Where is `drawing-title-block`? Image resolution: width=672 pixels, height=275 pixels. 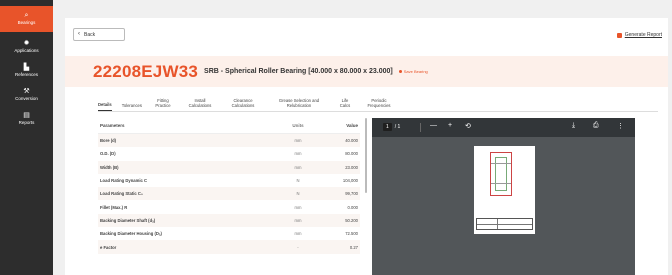
drawing-title-block is located at coordinates (504, 224).